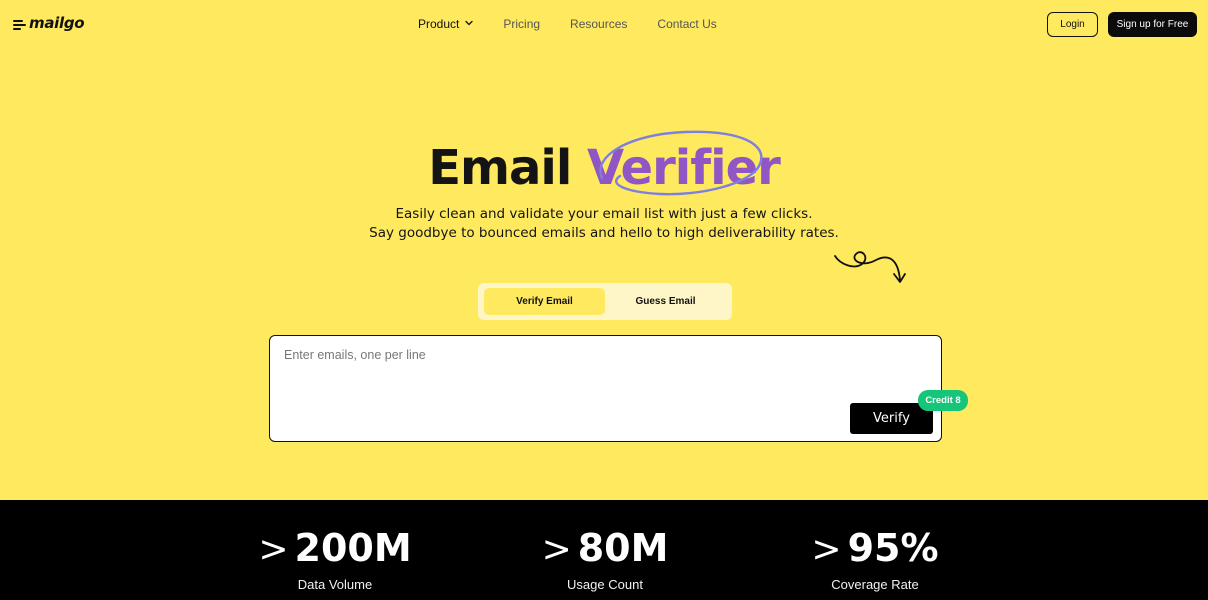  Describe the element at coordinates (623, 548) in the screenshot. I see `stat-number: 80M` at that location.